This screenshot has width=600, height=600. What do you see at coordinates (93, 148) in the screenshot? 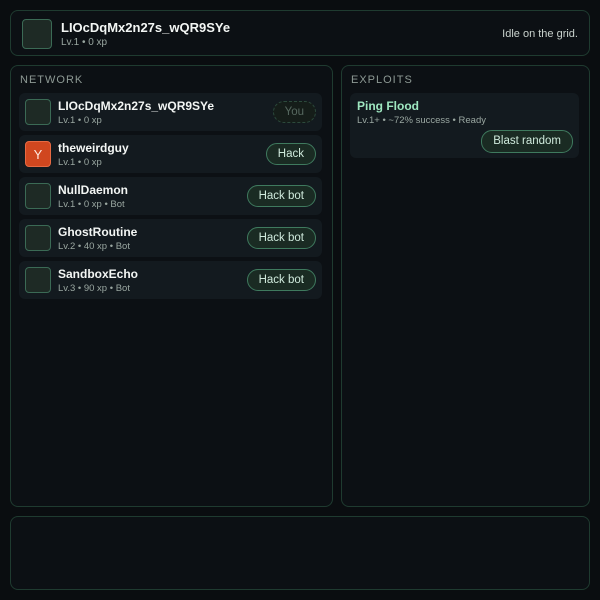
I see `player-name: theweirdguy` at bounding box center [93, 148].